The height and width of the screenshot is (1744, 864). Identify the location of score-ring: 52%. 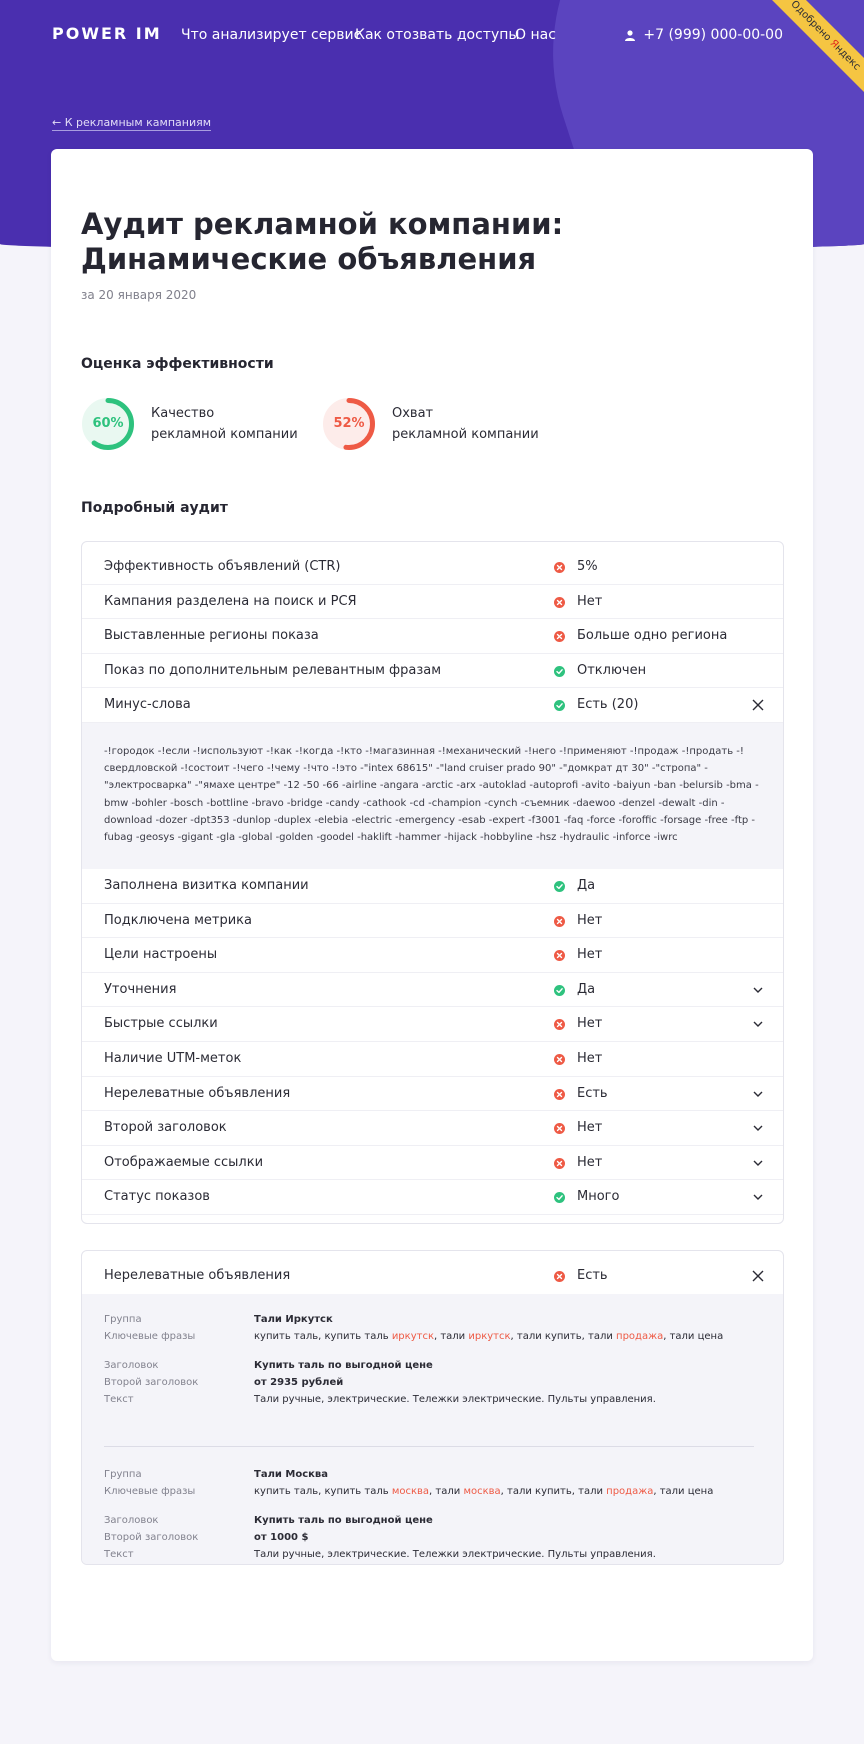
(349, 424).